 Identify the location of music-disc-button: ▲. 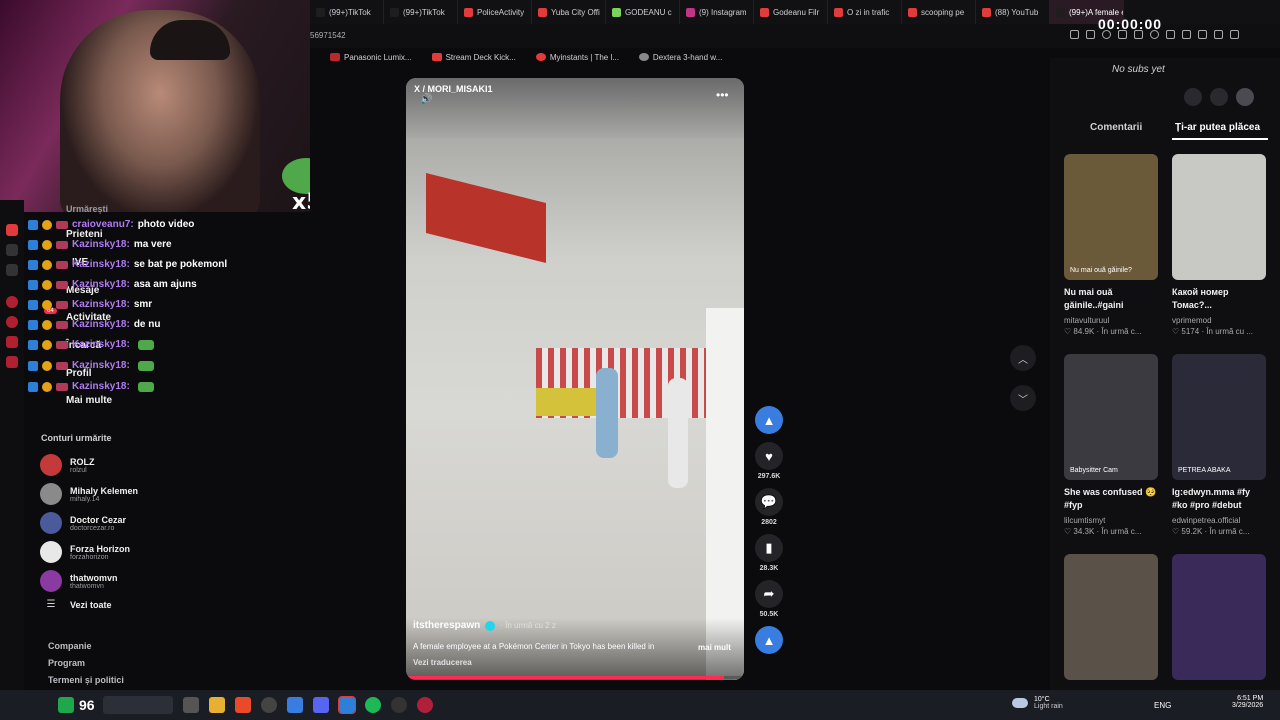
(769, 640).